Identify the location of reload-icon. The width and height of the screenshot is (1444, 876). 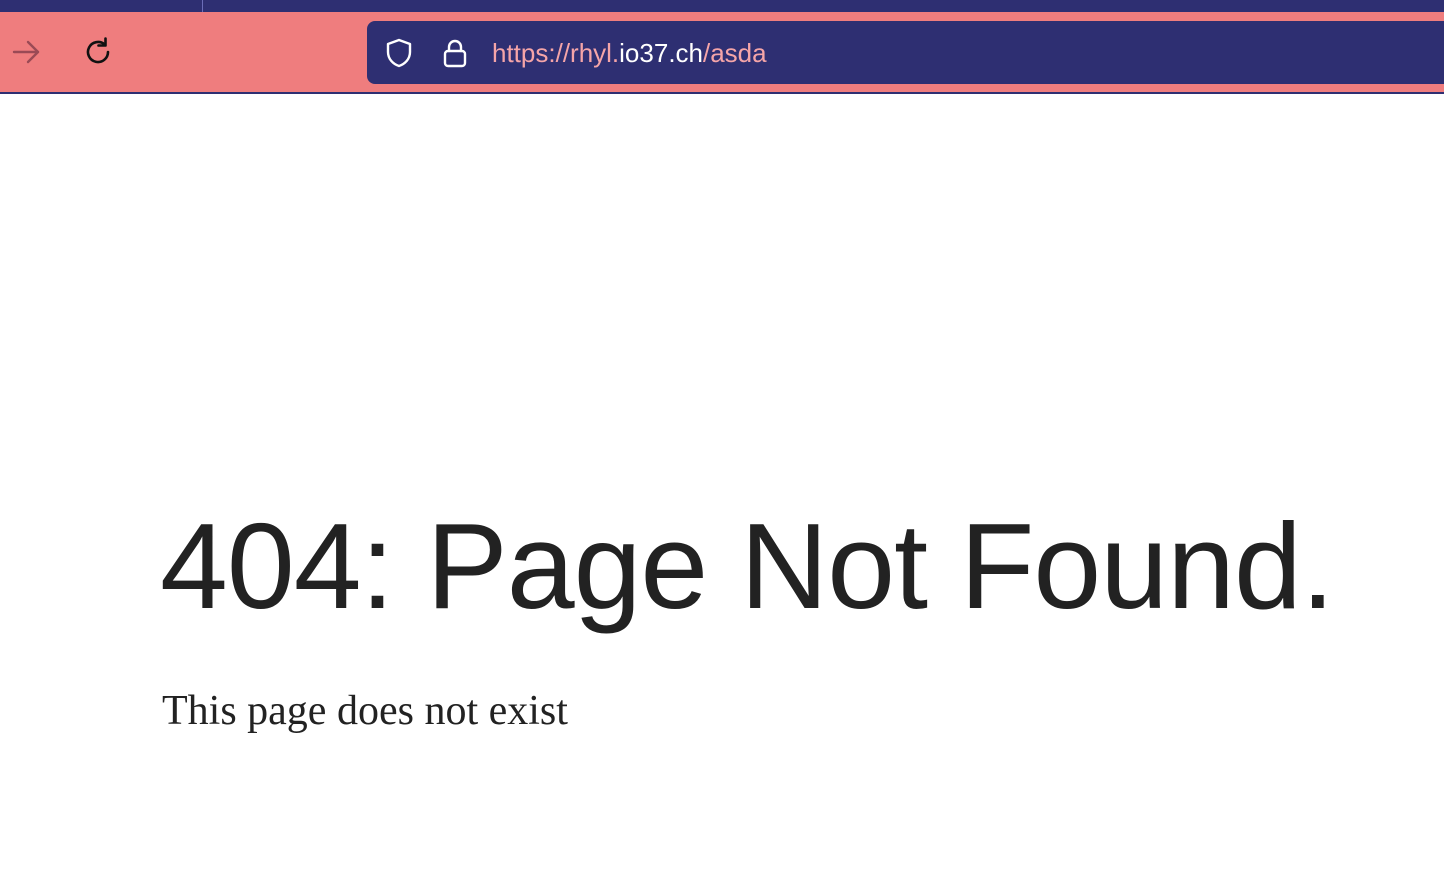
(98, 54).